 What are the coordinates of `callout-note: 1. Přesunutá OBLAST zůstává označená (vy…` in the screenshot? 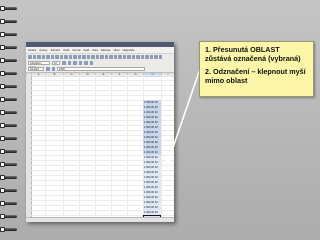 It's located at (256, 69).